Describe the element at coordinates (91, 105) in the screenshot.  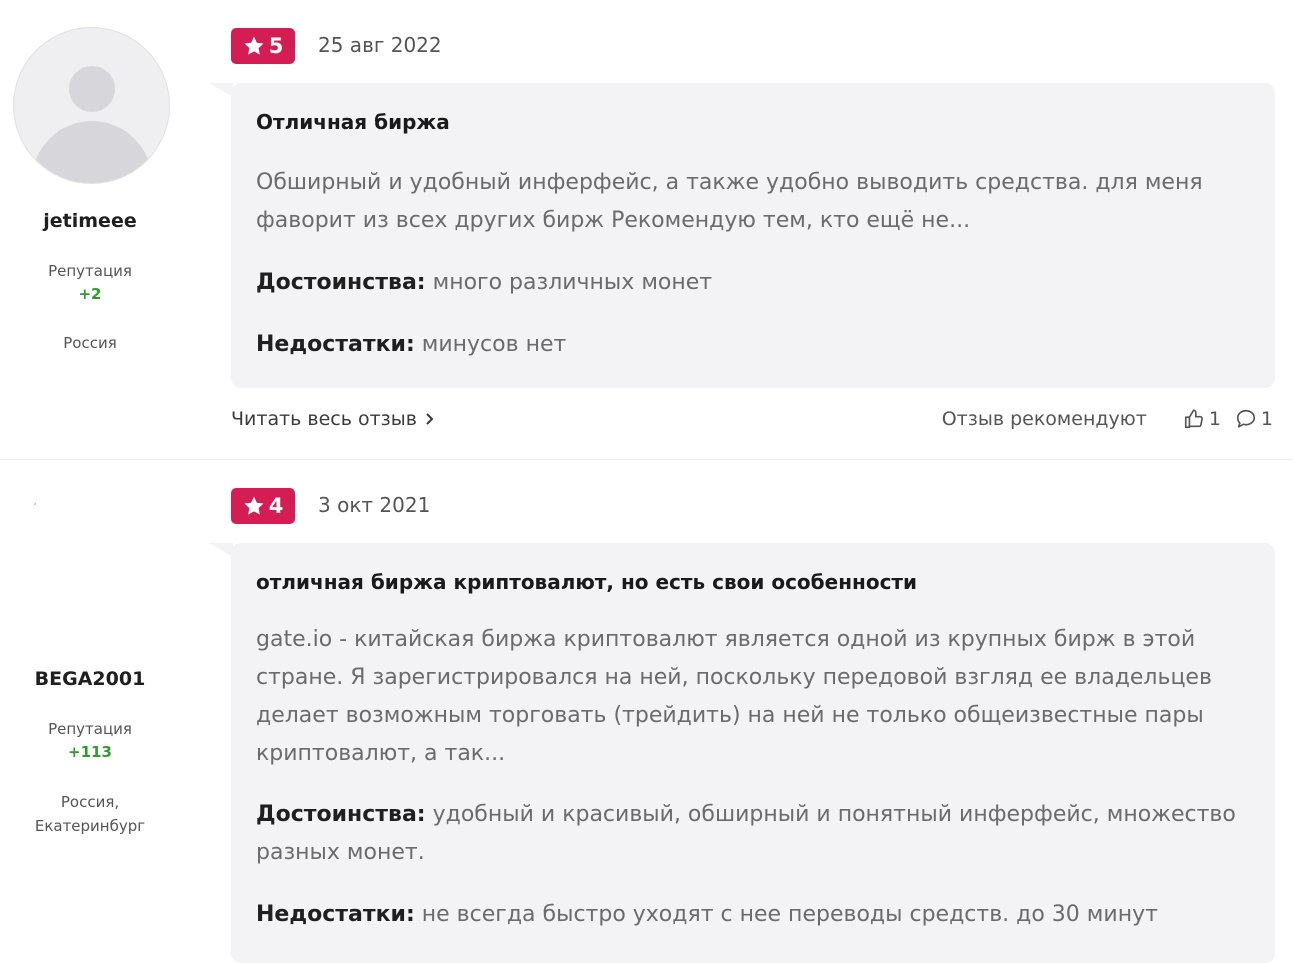
I see `avatar-placeholder-icon` at that location.